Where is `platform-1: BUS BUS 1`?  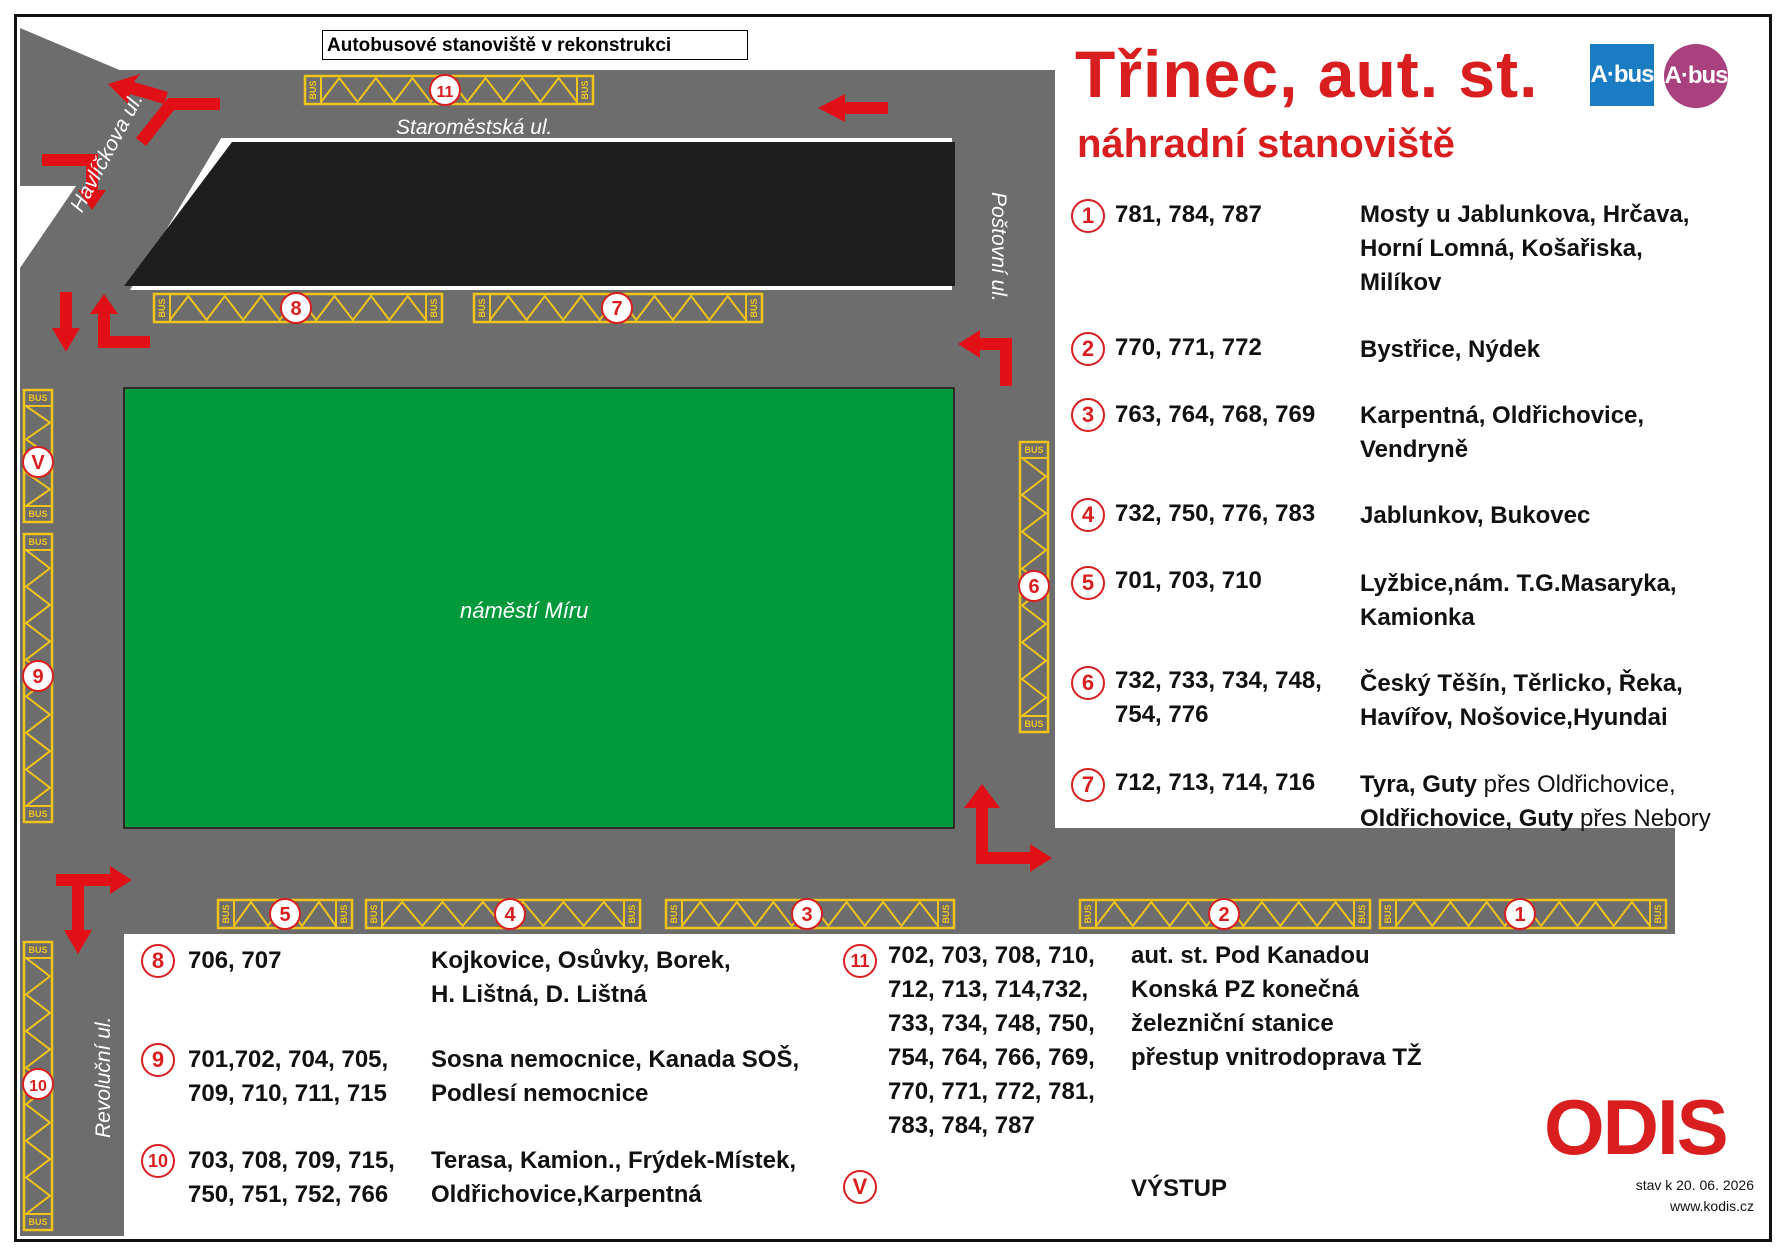
platform-1: BUS BUS 1 is located at coordinates (1523, 914).